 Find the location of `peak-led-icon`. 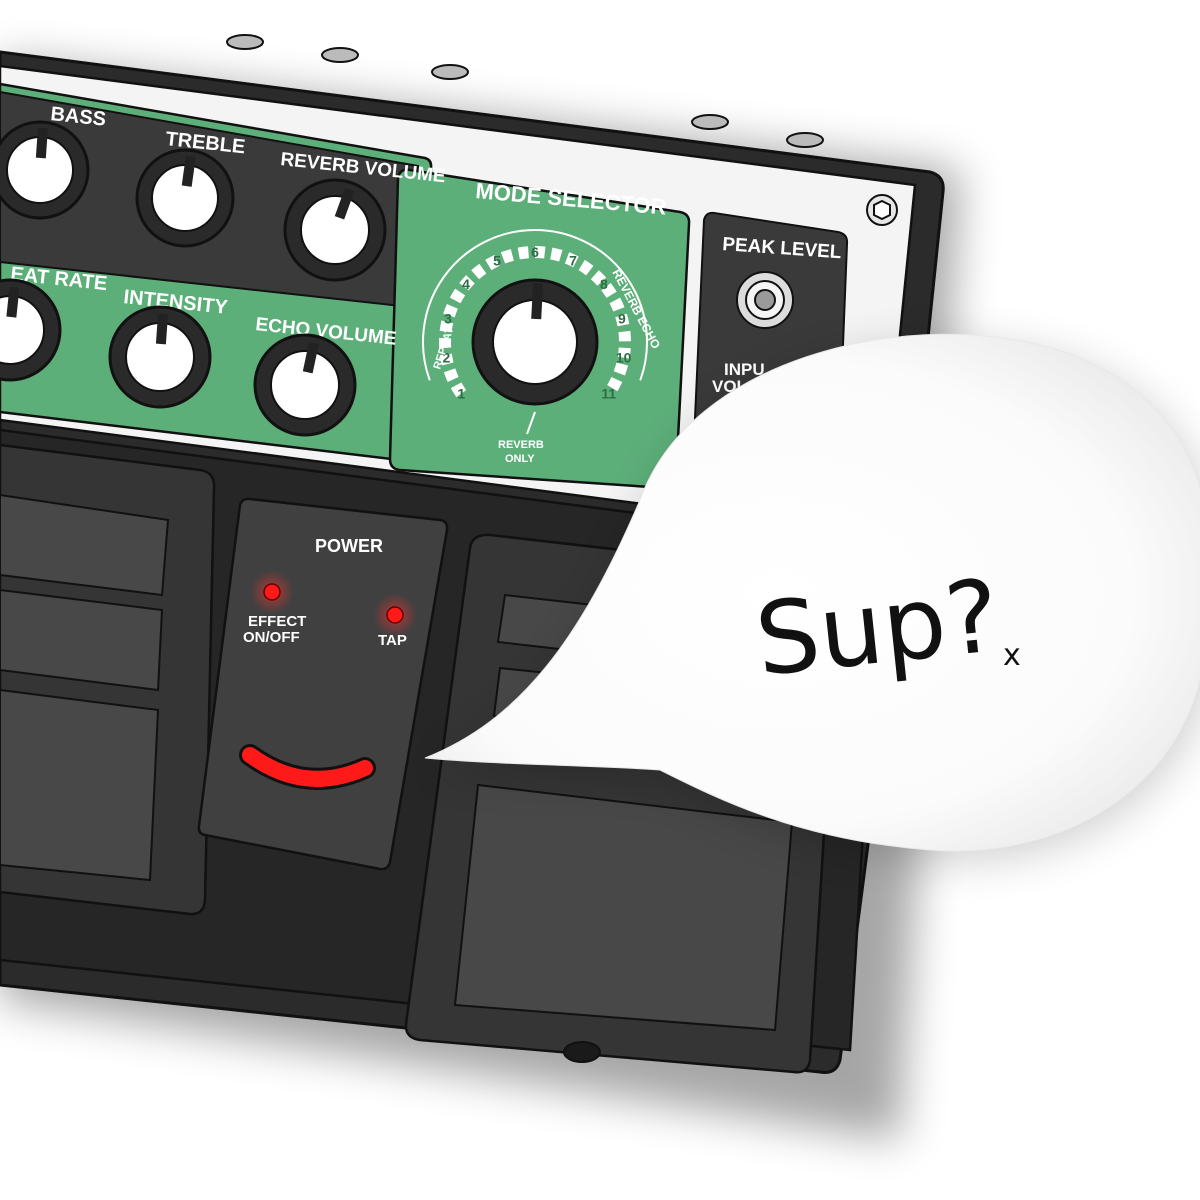

peak-led-icon is located at coordinates (765, 300).